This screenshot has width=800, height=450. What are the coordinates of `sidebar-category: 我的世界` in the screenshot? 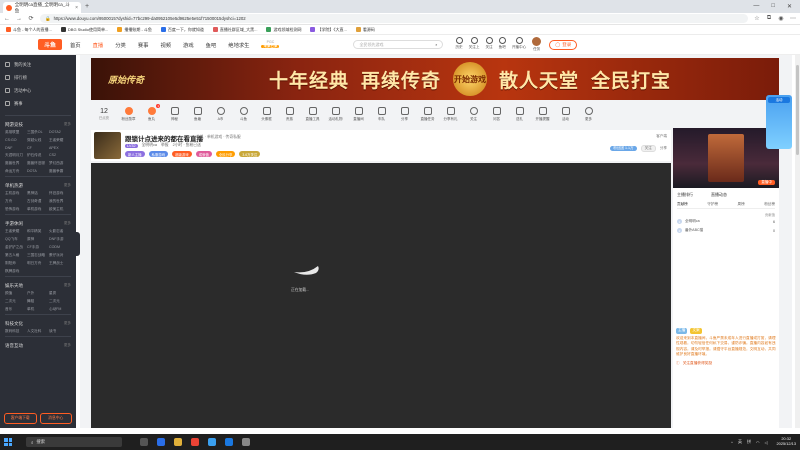 It's located at (60, 201).